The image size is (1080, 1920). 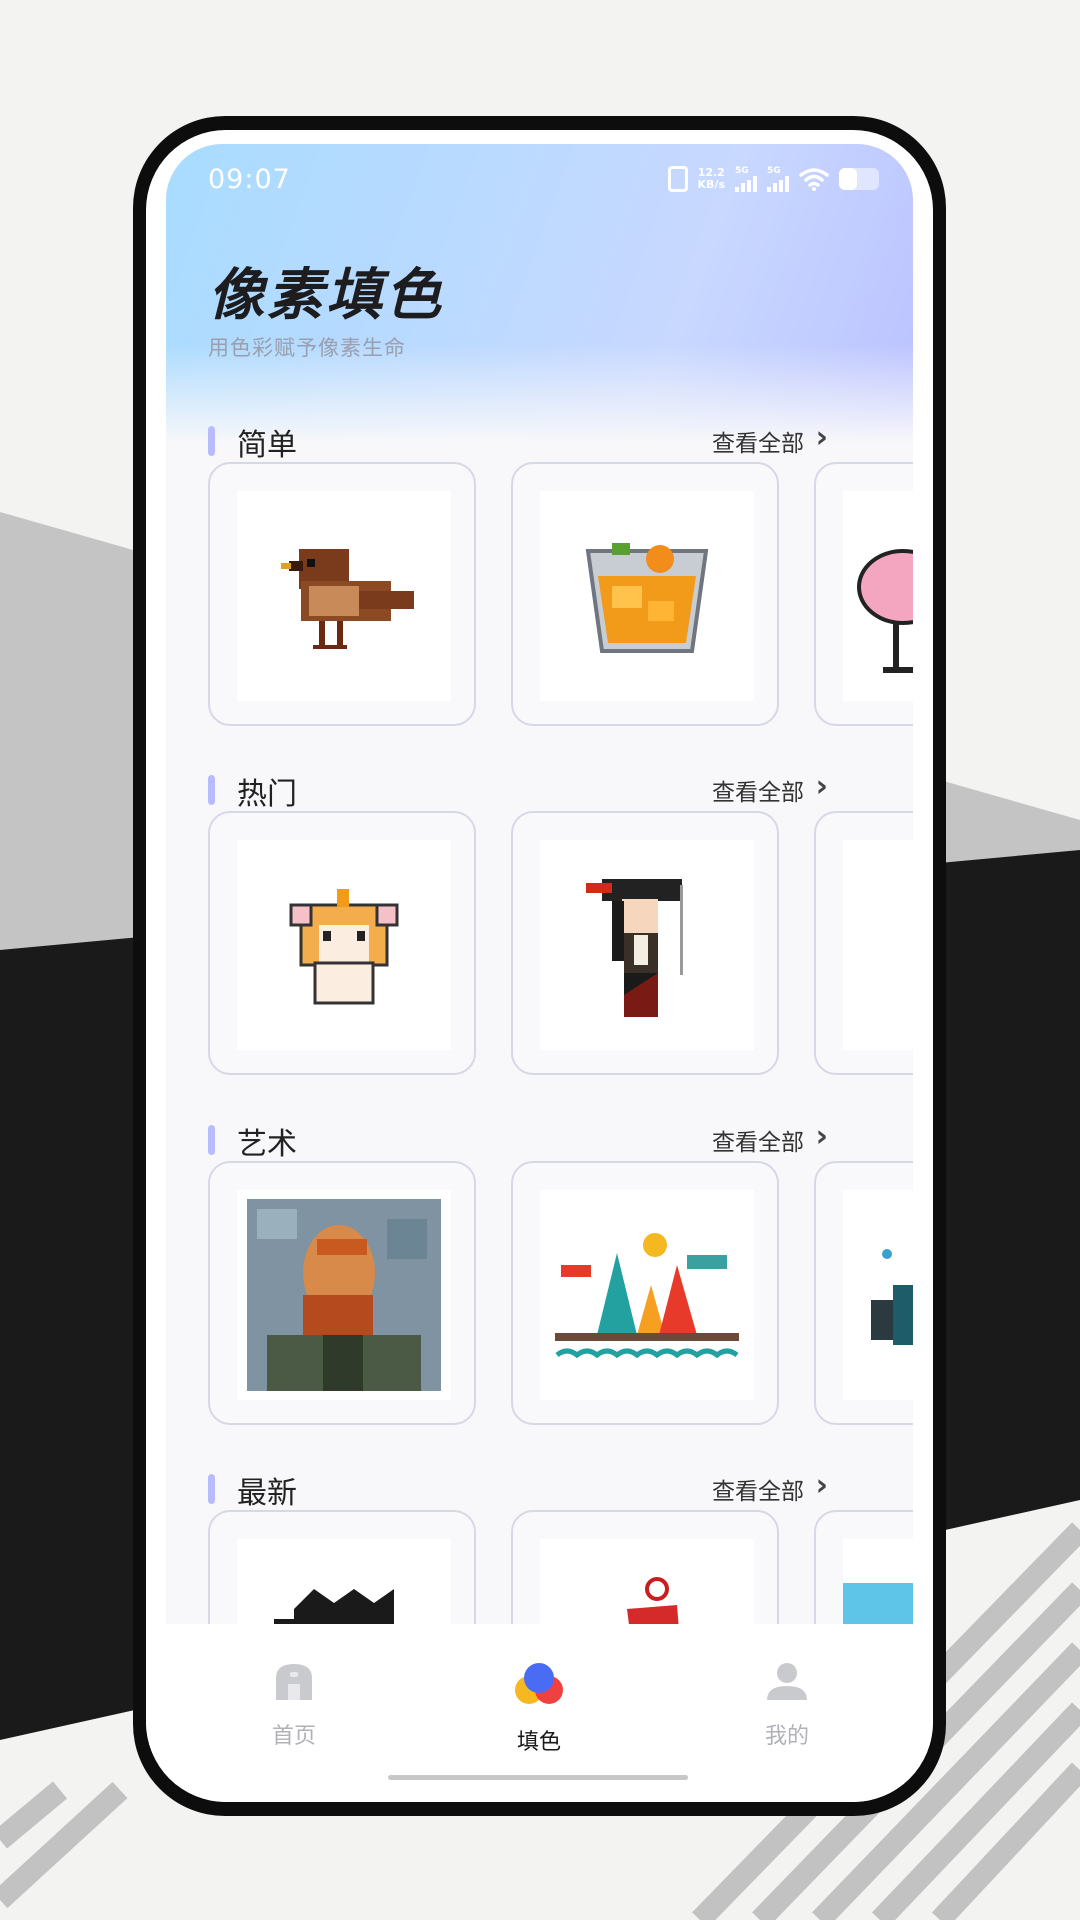 I want to click on artwork-card-flamingo, so click(x=863, y=594).